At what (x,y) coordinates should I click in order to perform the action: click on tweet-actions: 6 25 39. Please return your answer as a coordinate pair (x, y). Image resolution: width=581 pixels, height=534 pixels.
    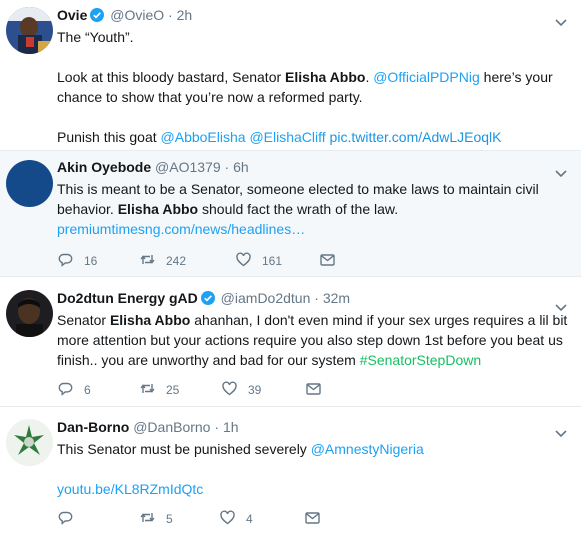
    Looking at the image, I should click on (189, 390).